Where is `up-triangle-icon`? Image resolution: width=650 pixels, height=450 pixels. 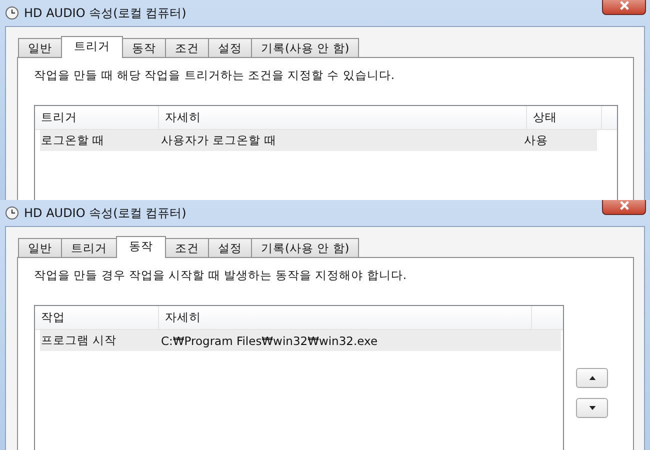 up-triangle-icon is located at coordinates (592, 378).